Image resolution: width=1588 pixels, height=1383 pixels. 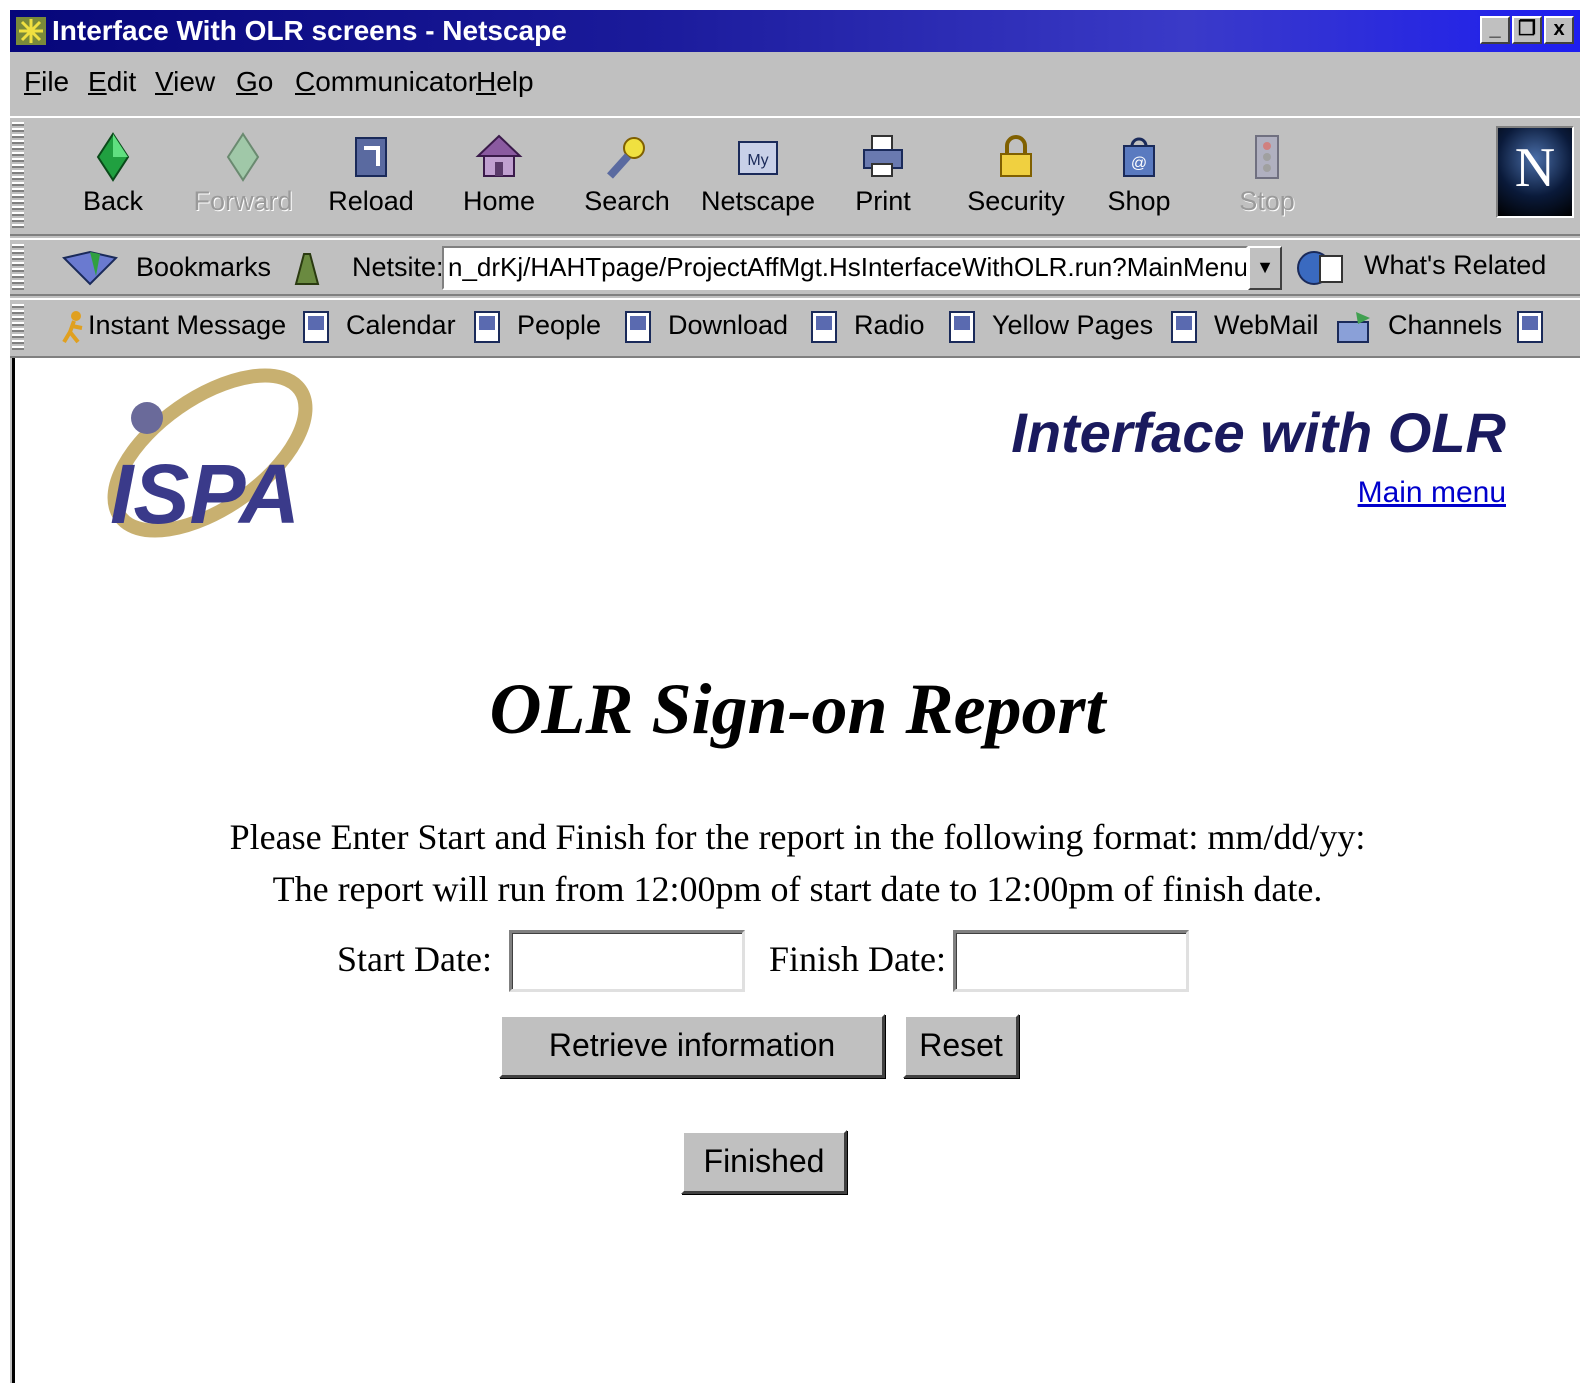 What do you see at coordinates (254, 82) in the screenshot?
I see `menu-go: Go` at bounding box center [254, 82].